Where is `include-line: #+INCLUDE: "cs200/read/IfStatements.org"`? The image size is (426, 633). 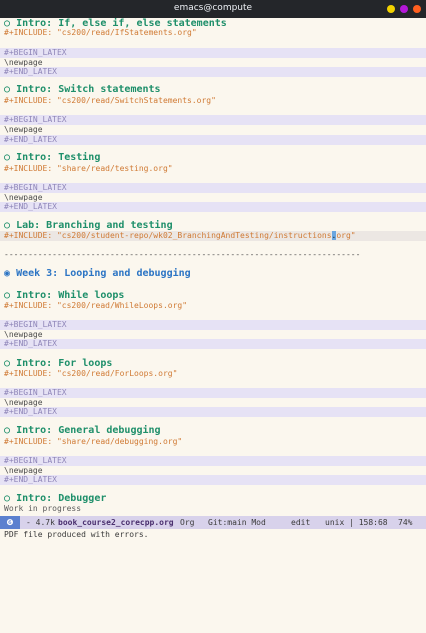
include-line: #+INCLUDE: "cs200/read/IfStatements.org" is located at coordinates (213, 33).